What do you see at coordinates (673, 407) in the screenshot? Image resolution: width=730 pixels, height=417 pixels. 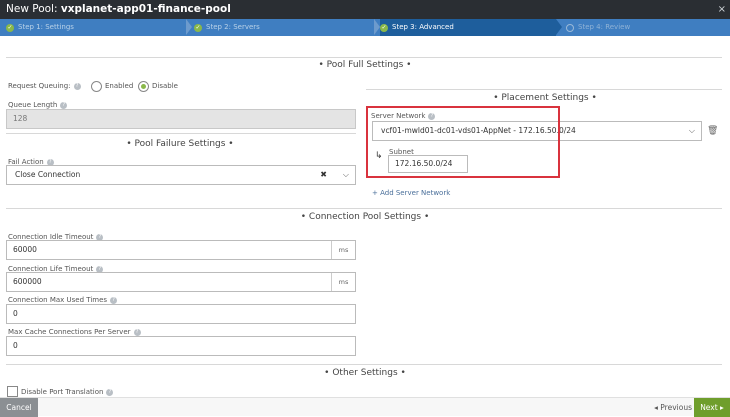 I see `previous-button: ◂ Previous` at bounding box center [673, 407].